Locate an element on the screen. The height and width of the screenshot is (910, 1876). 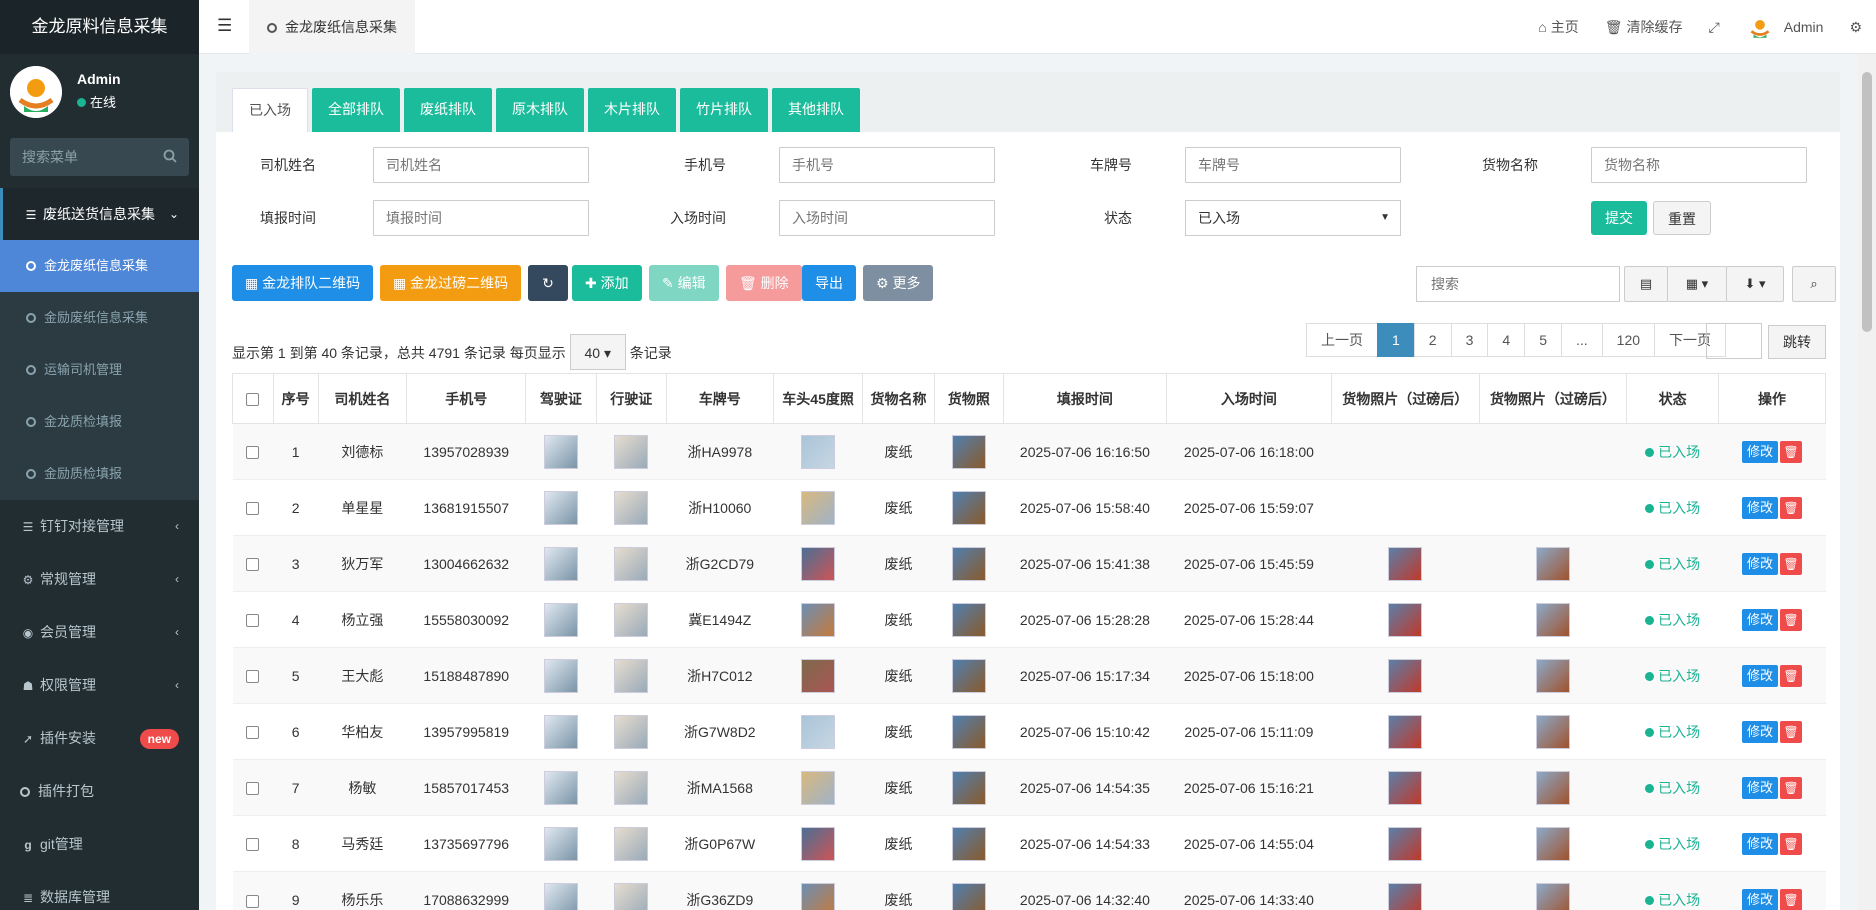
weigh-qr-button: ▦ 金龙过磅二维码 is located at coordinates (451, 283).